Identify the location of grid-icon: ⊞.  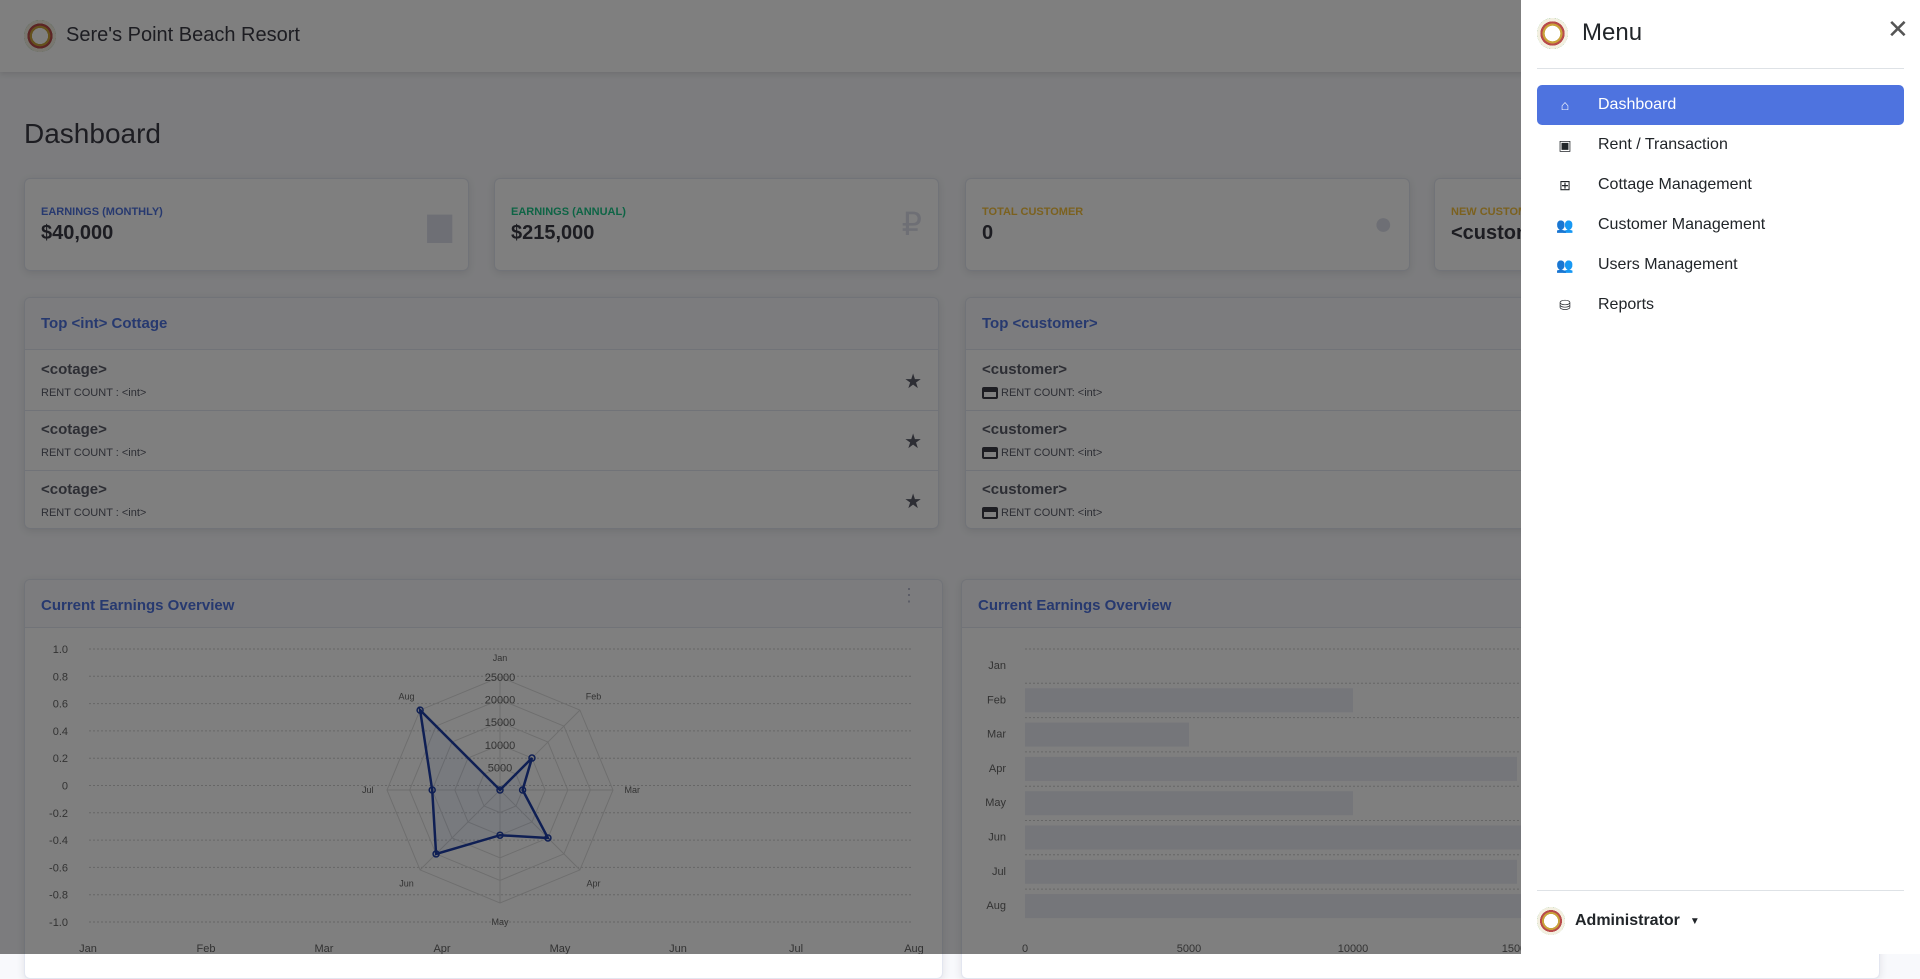
(1565, 184).